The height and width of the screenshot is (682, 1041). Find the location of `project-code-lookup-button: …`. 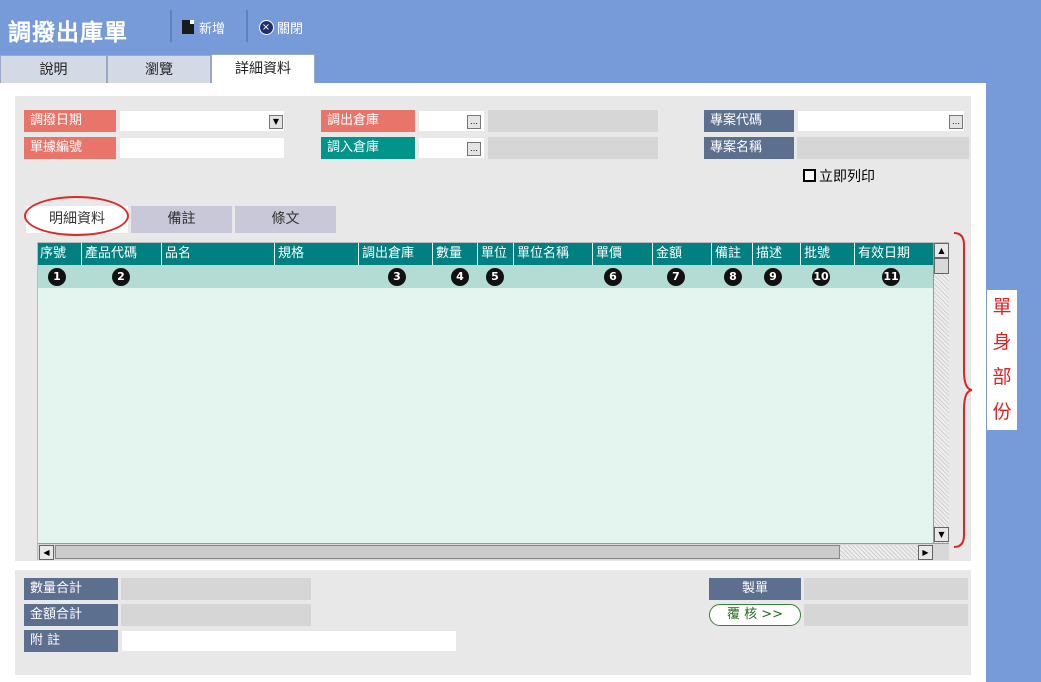

project-code-lookup-button: … is located at coordinates (956, 122).